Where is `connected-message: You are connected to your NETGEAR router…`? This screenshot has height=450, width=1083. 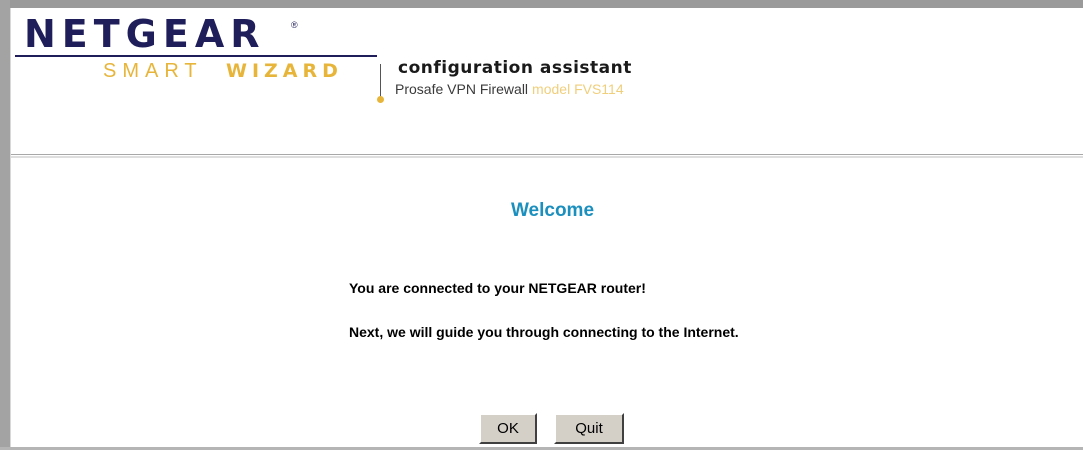 connected-message: You are connected to your NETGEAR router… is located at coordinates (497, 288).